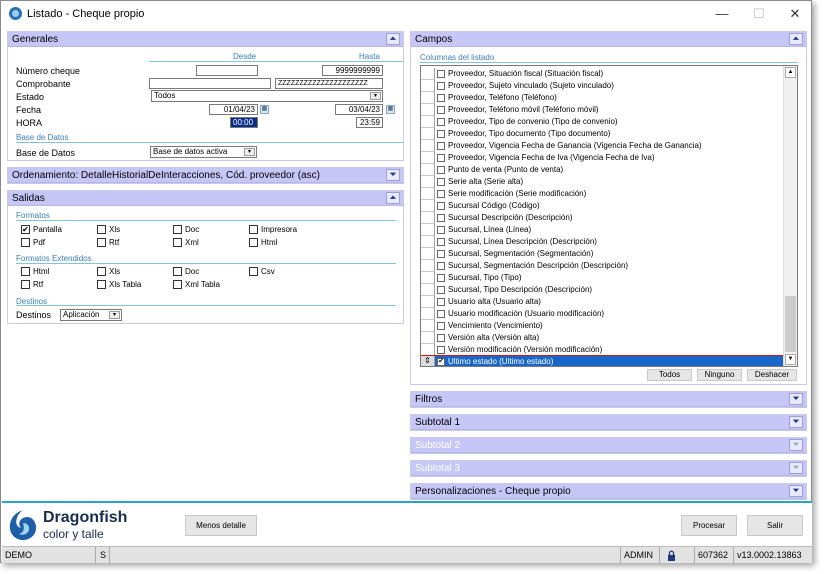  What do you see at coordinates (759, 14) in the screenshot?
I see `maximize-button: ☐` at bounding box center [759, 14].